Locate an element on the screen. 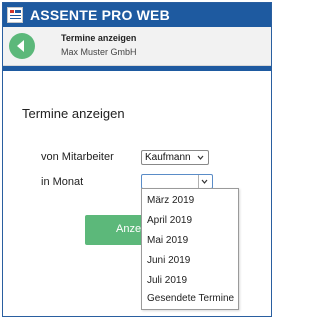 Image resolution: width=320 pixels, height=321 pixels. header-divider is located at coordinates (137, 68).